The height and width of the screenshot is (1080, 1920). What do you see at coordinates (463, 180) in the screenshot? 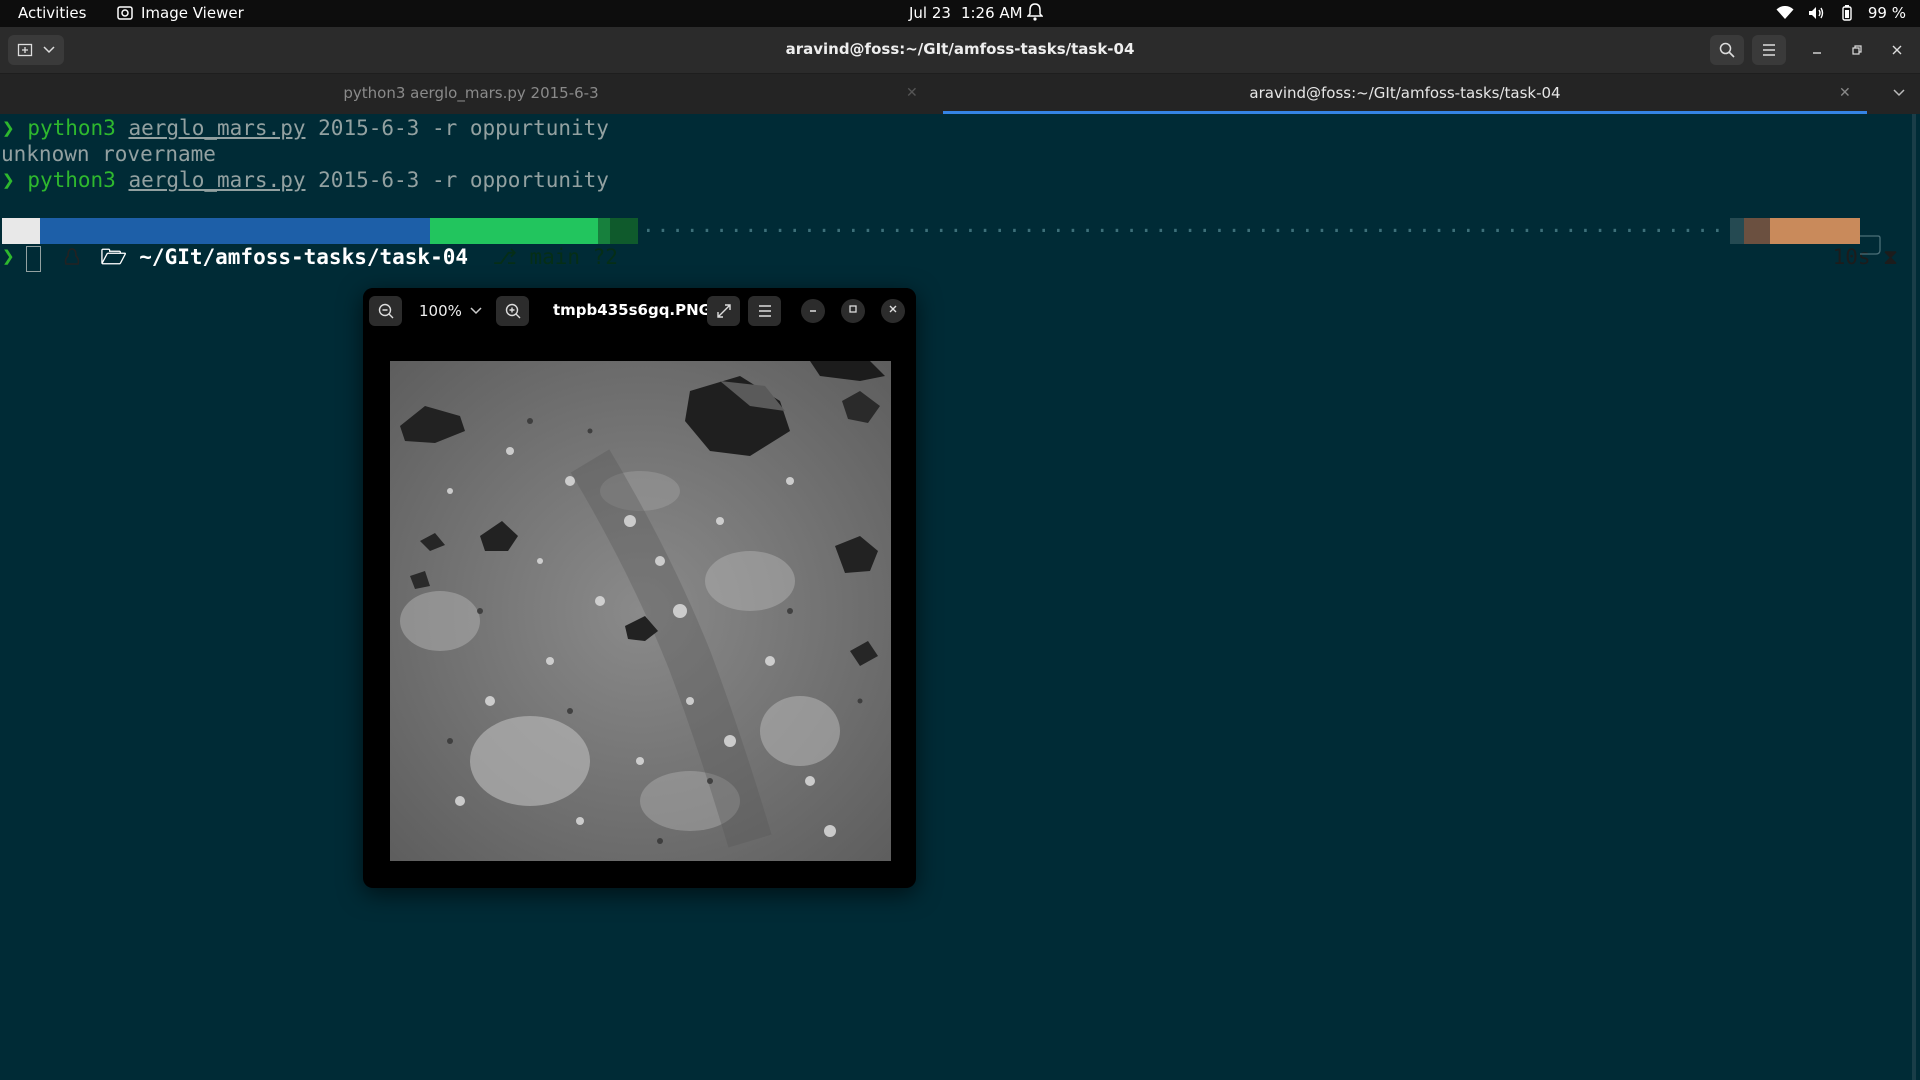
I see `command-args: 2015-6-3 -r opportunity` at bounding box center [463, 180].